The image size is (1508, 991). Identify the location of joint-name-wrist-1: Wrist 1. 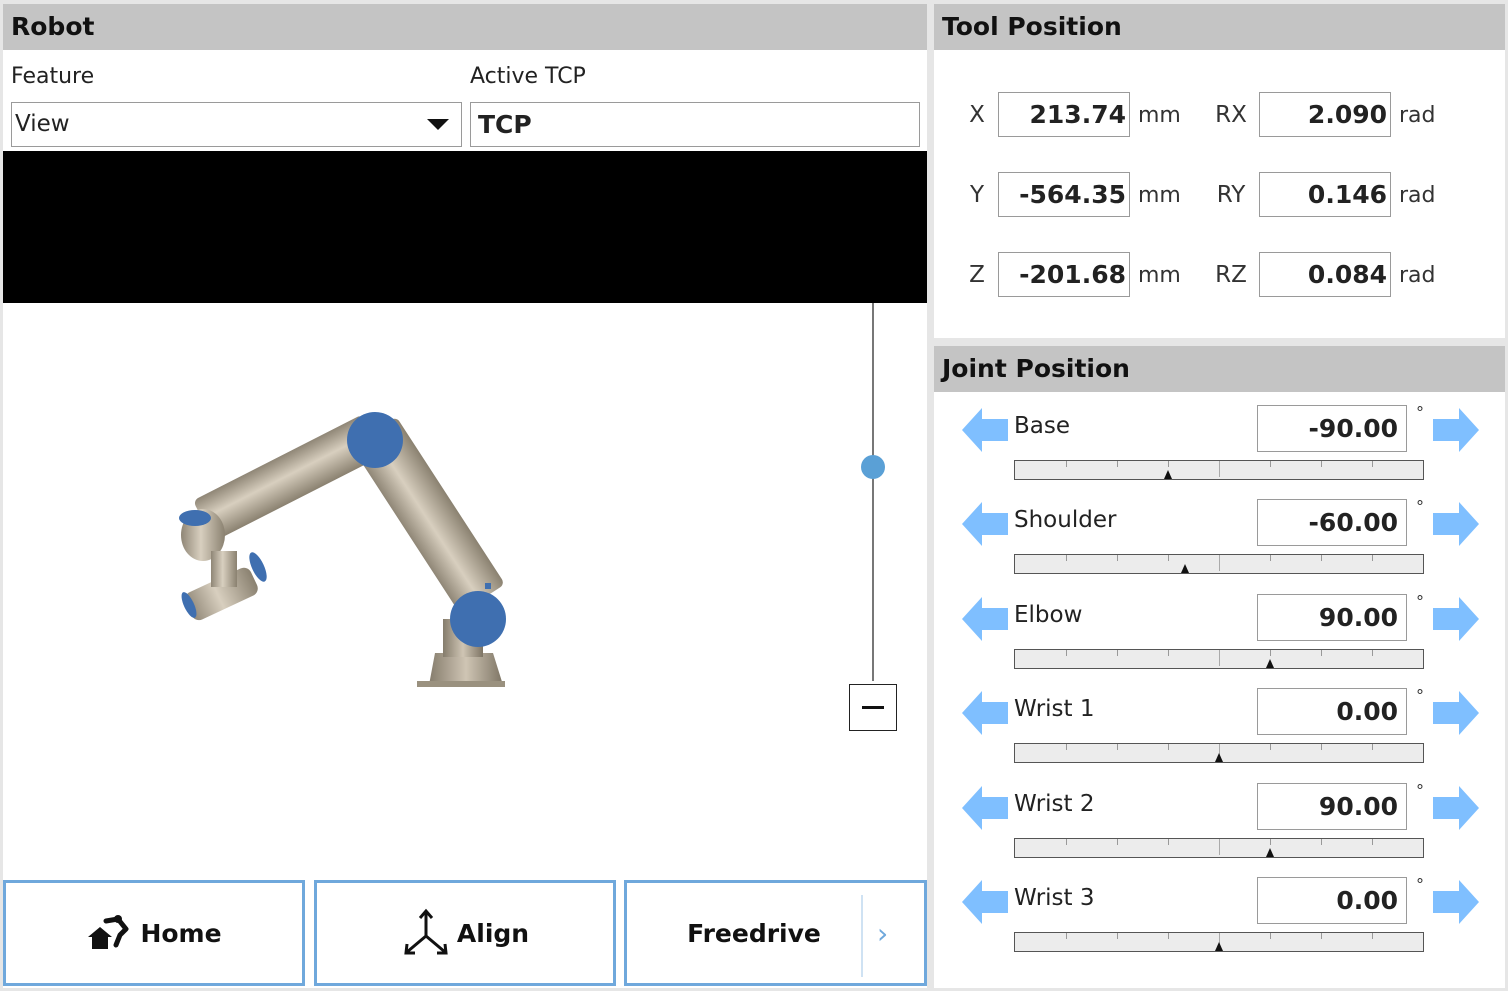
(1054, 709).